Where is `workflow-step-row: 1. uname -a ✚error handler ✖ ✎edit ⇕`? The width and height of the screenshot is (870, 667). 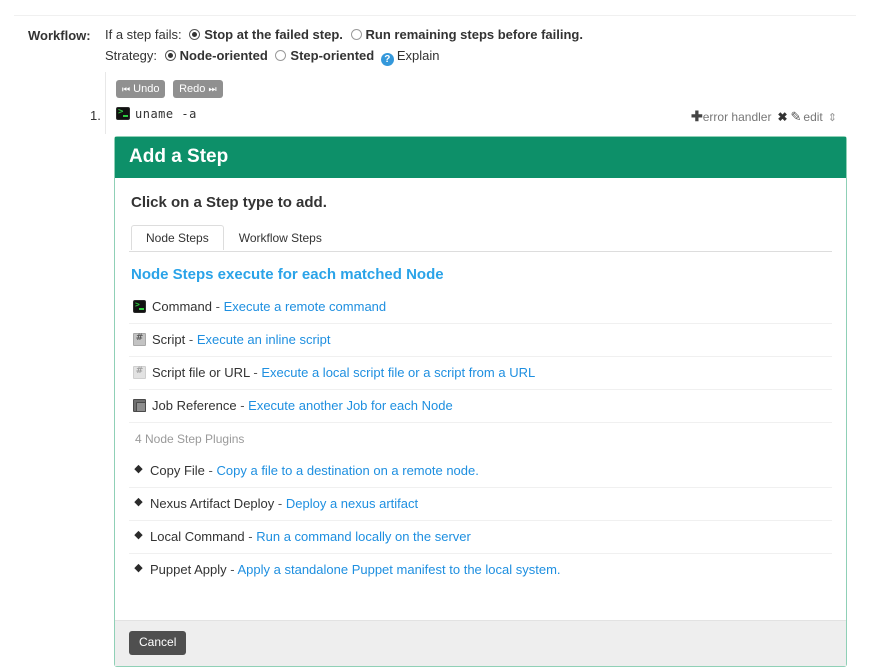
workflow-step-row: 1. uname -a ✚error handler ✖ ✎edit ⇕ is located at coordinates (469, 118).